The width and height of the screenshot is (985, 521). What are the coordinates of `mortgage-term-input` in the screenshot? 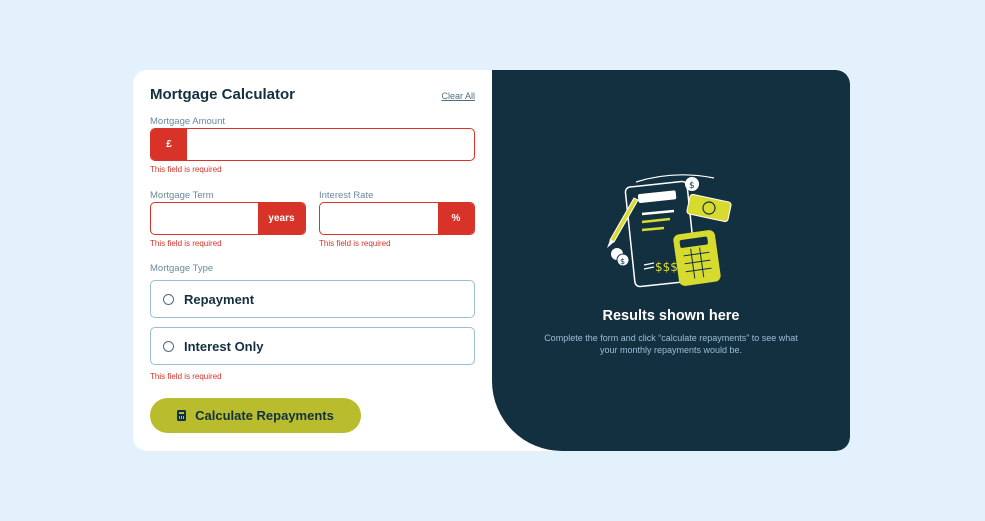 It's located at (204, 218).